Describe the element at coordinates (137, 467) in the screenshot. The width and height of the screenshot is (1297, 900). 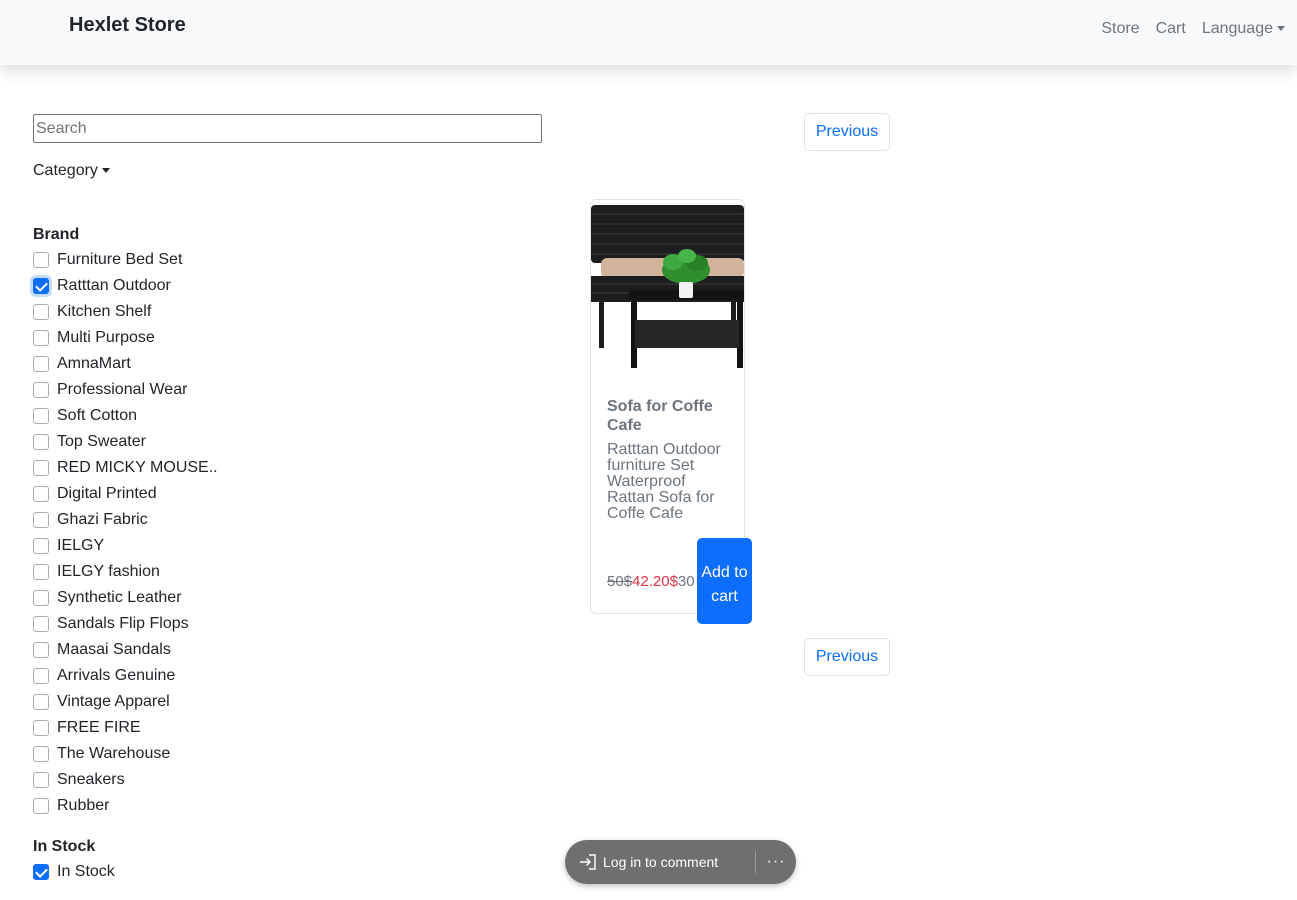
I see `brand-label: RED MICKY MOUSE..` at that location.